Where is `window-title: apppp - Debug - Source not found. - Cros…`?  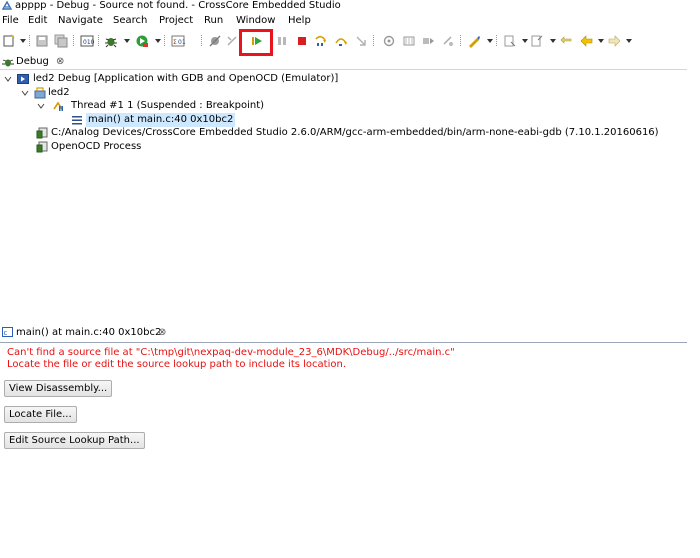 window-title: apppp - Debug - Source not found. - Cros… is located at coordinates (178, 5).